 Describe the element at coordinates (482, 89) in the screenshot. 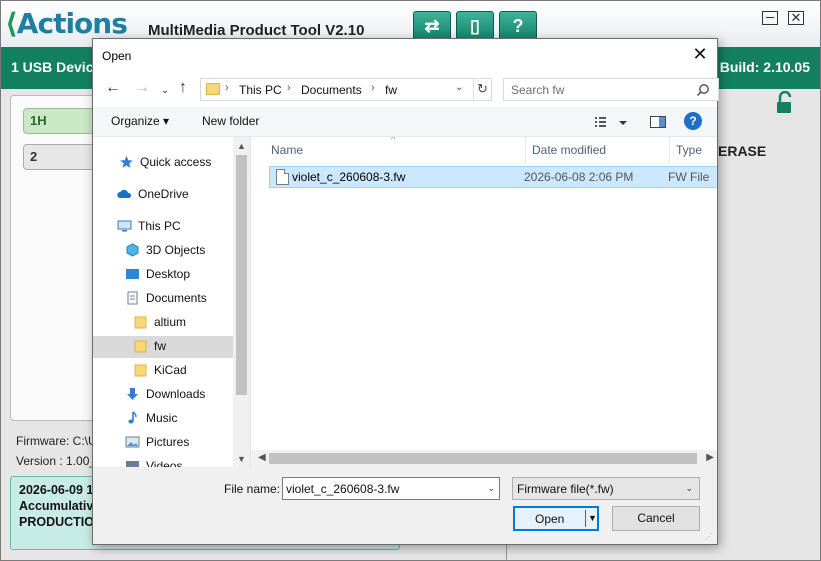

I see `refresh-icon: ↻` at that location.